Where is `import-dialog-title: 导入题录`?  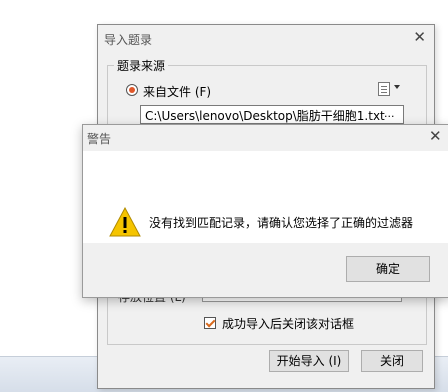
import-dialog-title: 导入题录 is located at coordinates (128, 40).